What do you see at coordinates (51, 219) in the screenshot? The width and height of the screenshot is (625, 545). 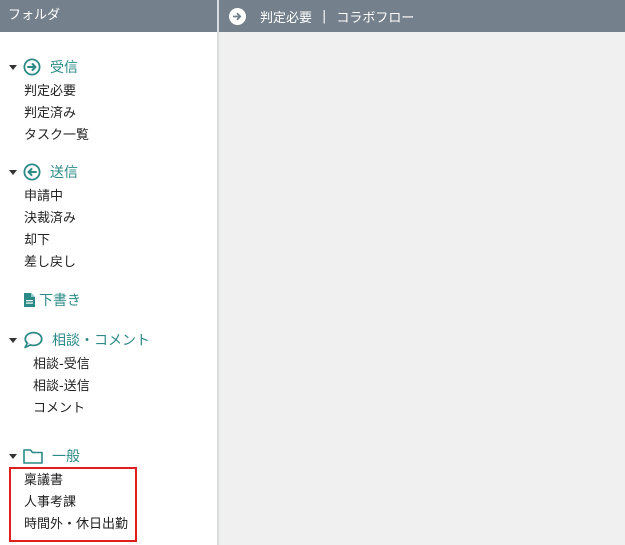 I see `sidebar-item-sent-approved: 決裁済み` at bounding box center [51, 219].